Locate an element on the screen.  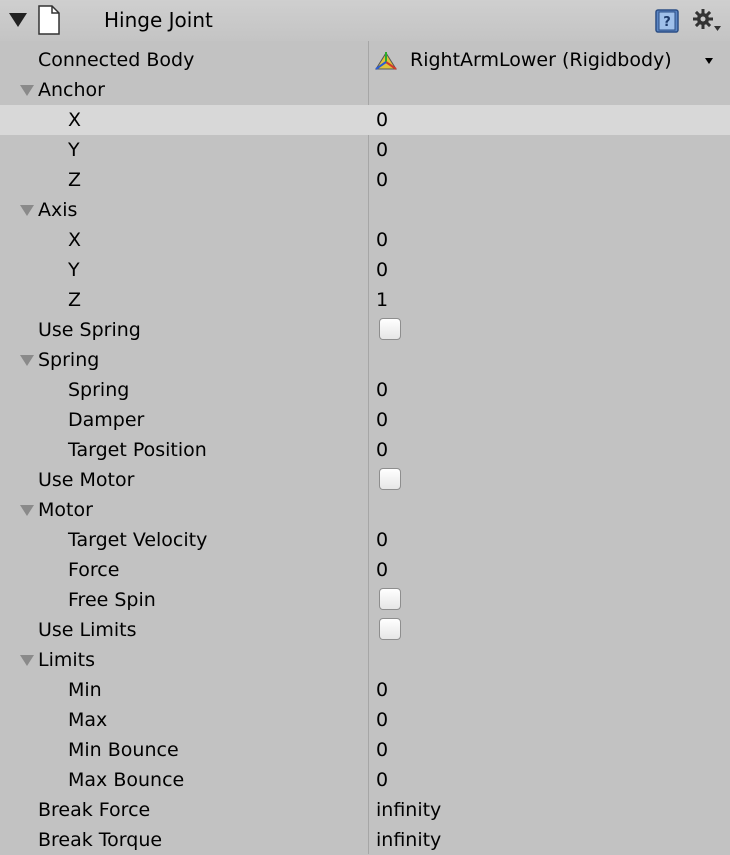
axis-y-field: 0 is located at coordinates (382, 270).